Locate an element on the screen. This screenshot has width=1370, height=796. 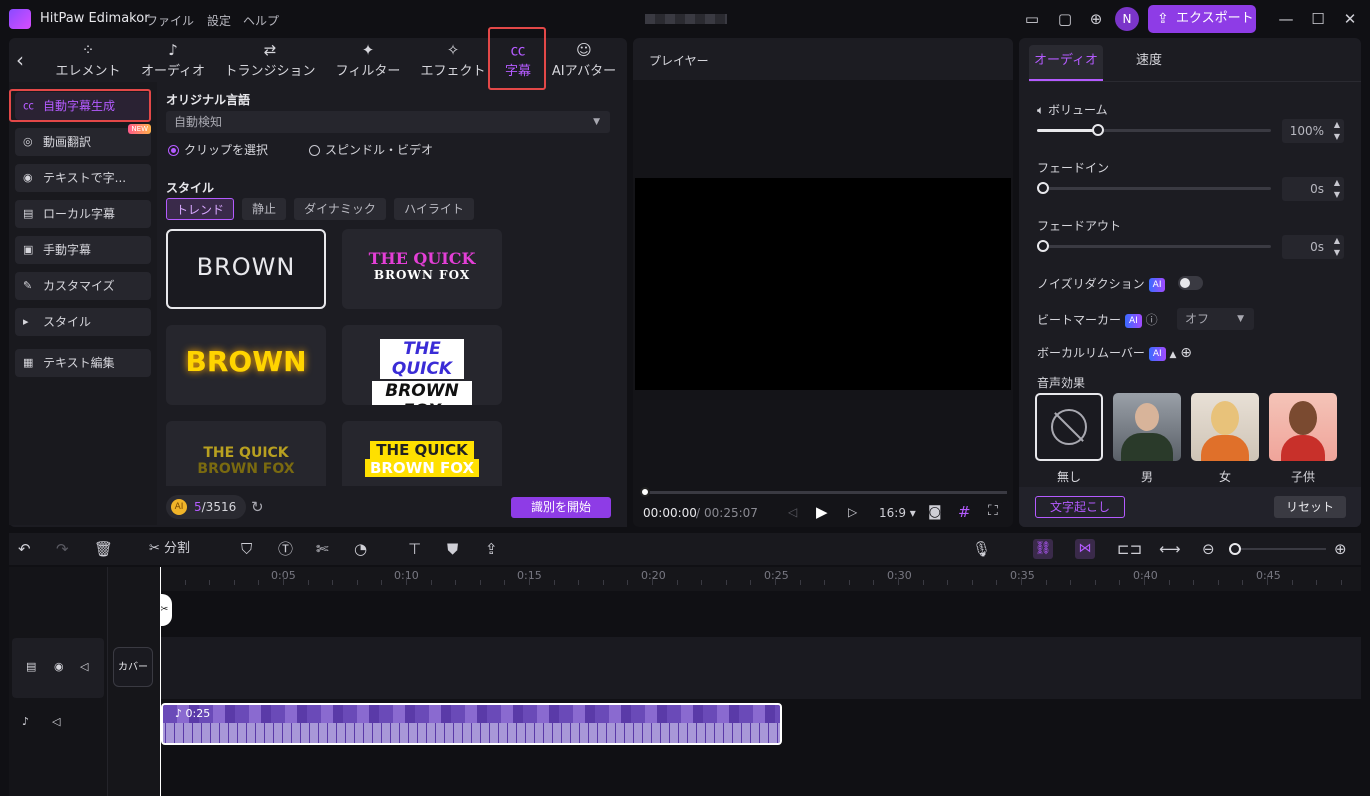
fadeout-slider is located at coordinates (1154, 246).